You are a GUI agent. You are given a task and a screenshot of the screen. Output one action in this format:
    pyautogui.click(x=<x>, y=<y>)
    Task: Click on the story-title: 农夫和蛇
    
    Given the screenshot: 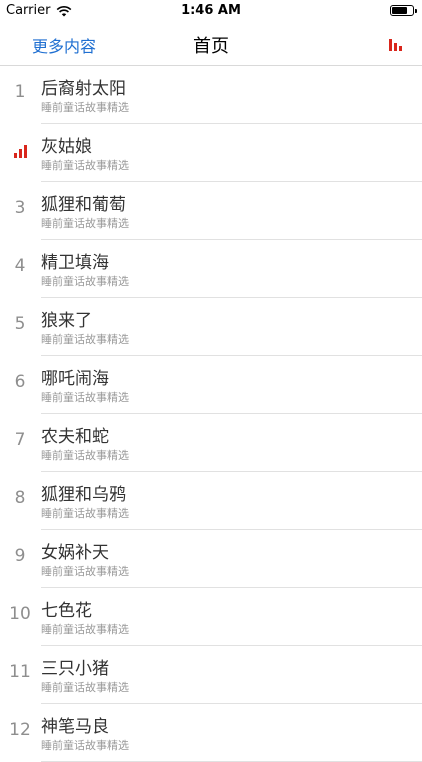 What is the action you would take?
    pyautogui.click(x=75, y=437)
    